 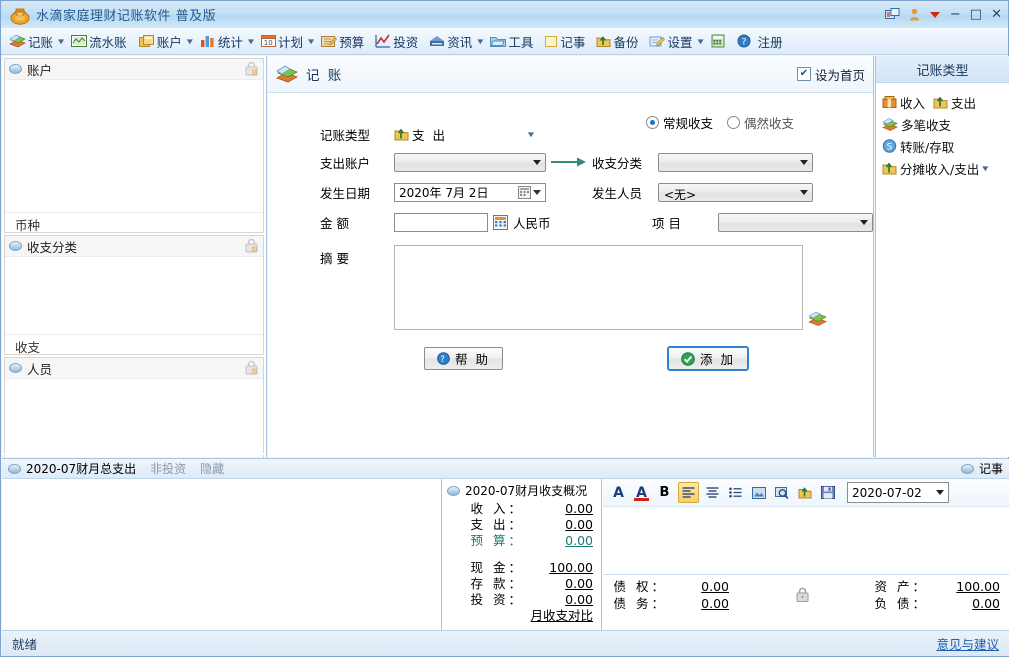 I want to click on notes-editor, so click(x=806, y=540).